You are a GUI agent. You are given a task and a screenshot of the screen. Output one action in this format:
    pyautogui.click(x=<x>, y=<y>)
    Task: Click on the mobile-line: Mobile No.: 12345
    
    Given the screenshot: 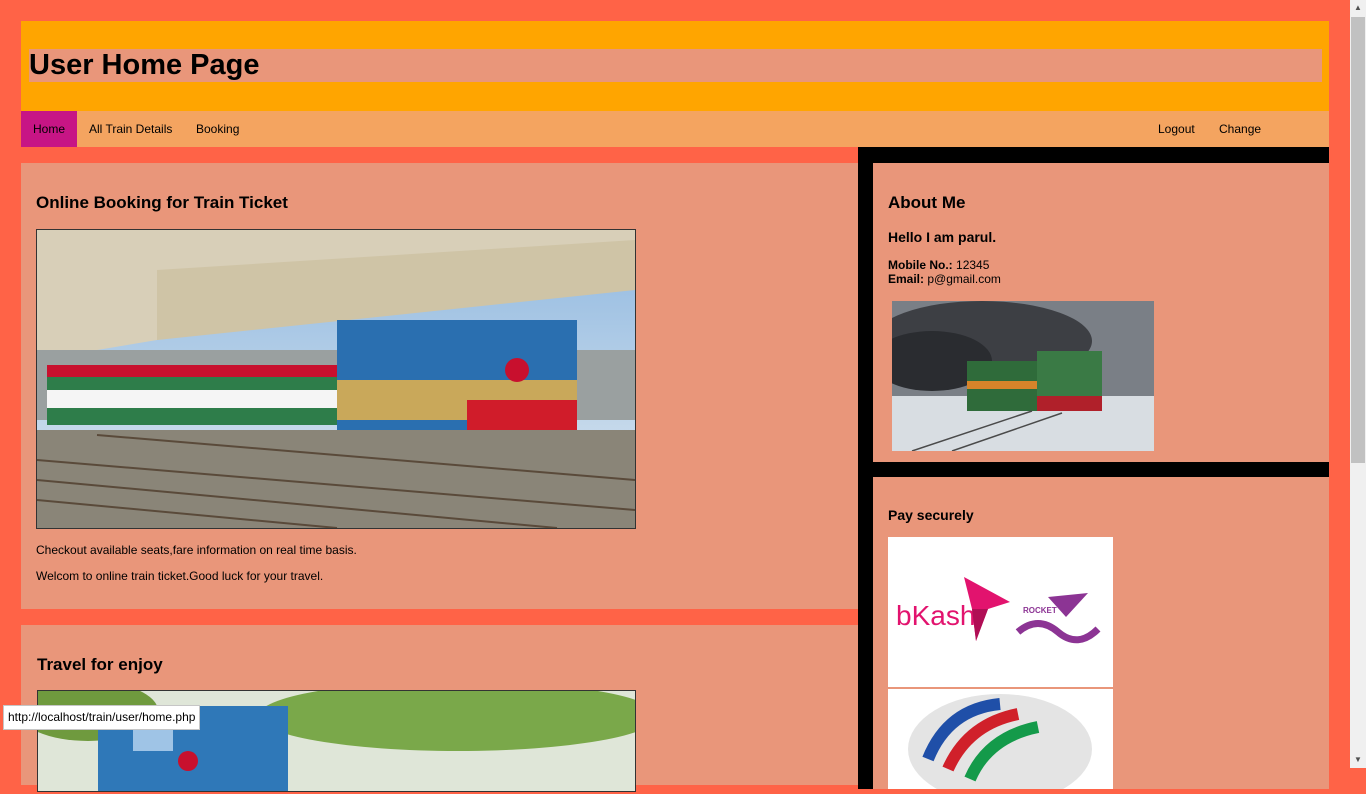 What is the action you would take?
    pyautogui.click(x=938, y=265)
    